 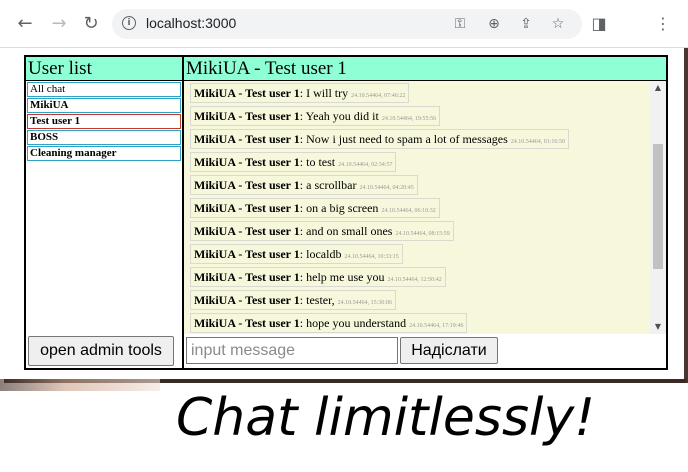 I want to click on zoom-icon: ⊕, so click(x=494, y=24).